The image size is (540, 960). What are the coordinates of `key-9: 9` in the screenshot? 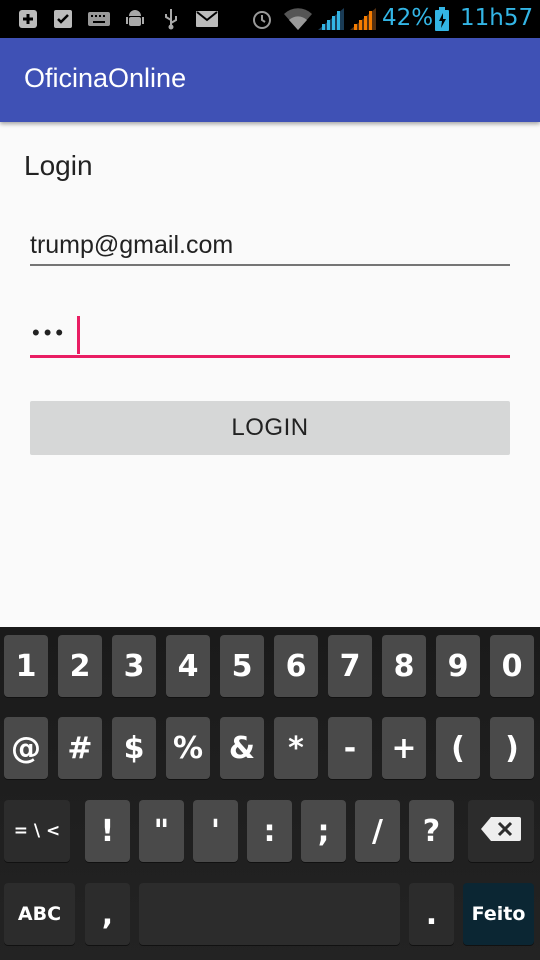 It's located at (458, 666).